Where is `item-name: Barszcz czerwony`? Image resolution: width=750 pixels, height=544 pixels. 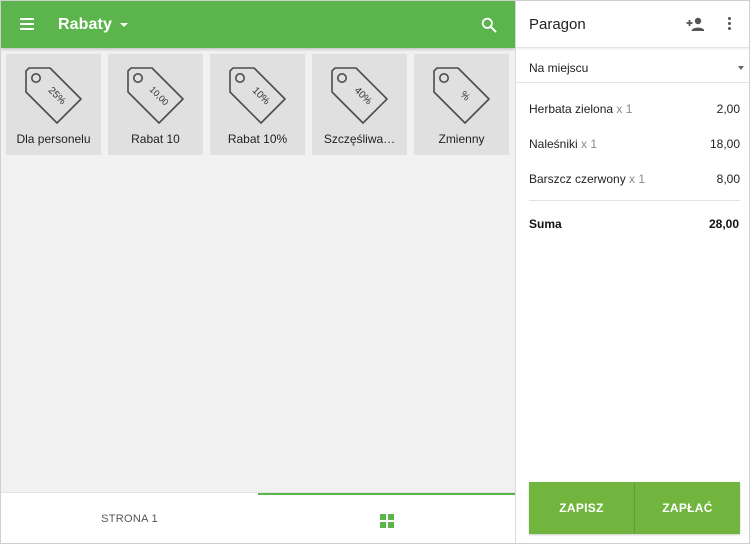
item-name: Barszcz czerwony is located at coordinates (577, 179).